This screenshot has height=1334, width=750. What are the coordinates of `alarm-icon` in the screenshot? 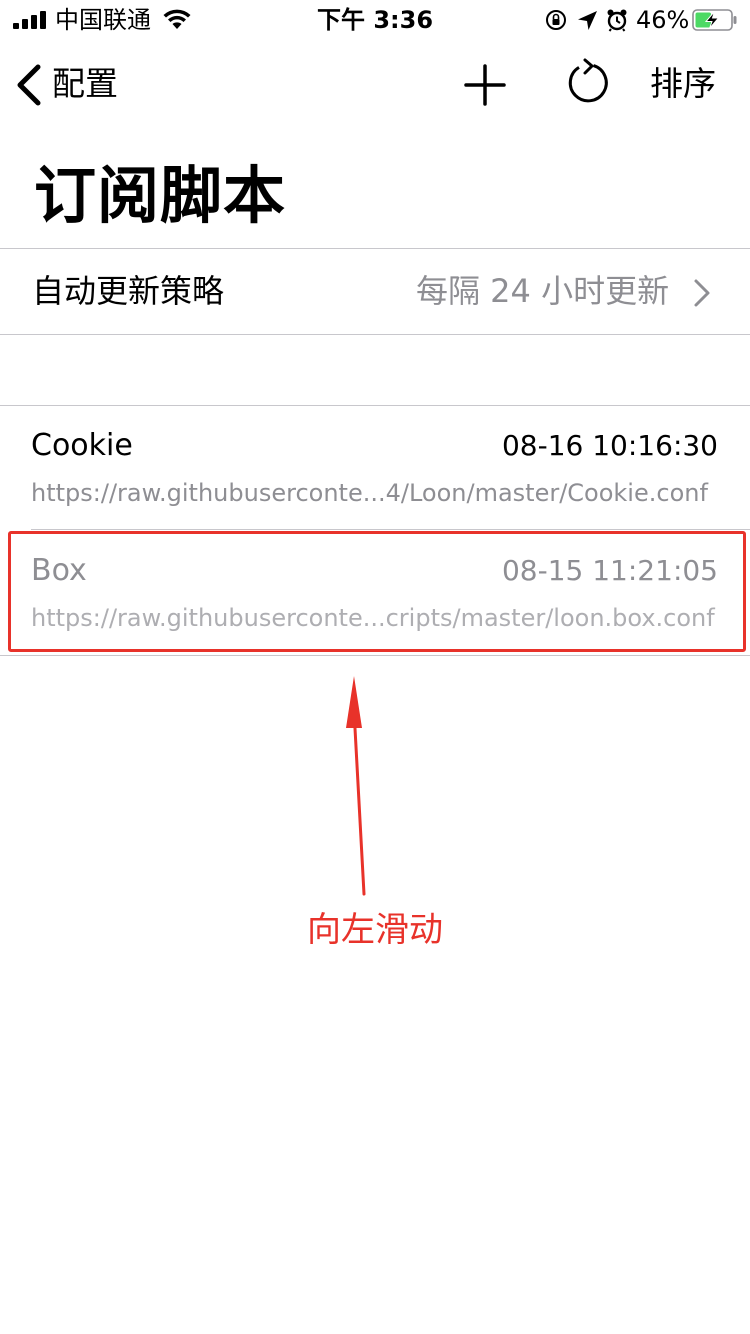 It's located at (617, 20).